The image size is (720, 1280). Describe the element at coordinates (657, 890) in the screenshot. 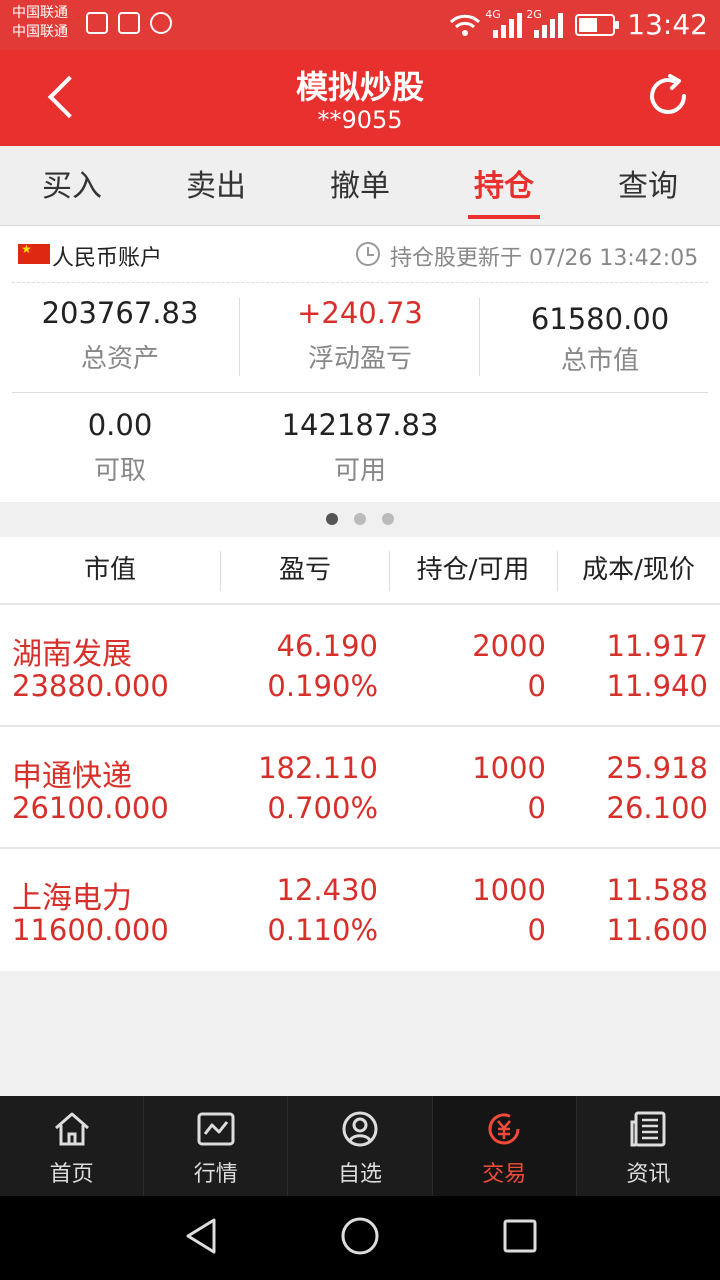

I see `stock-cost: 11.588` at that location.